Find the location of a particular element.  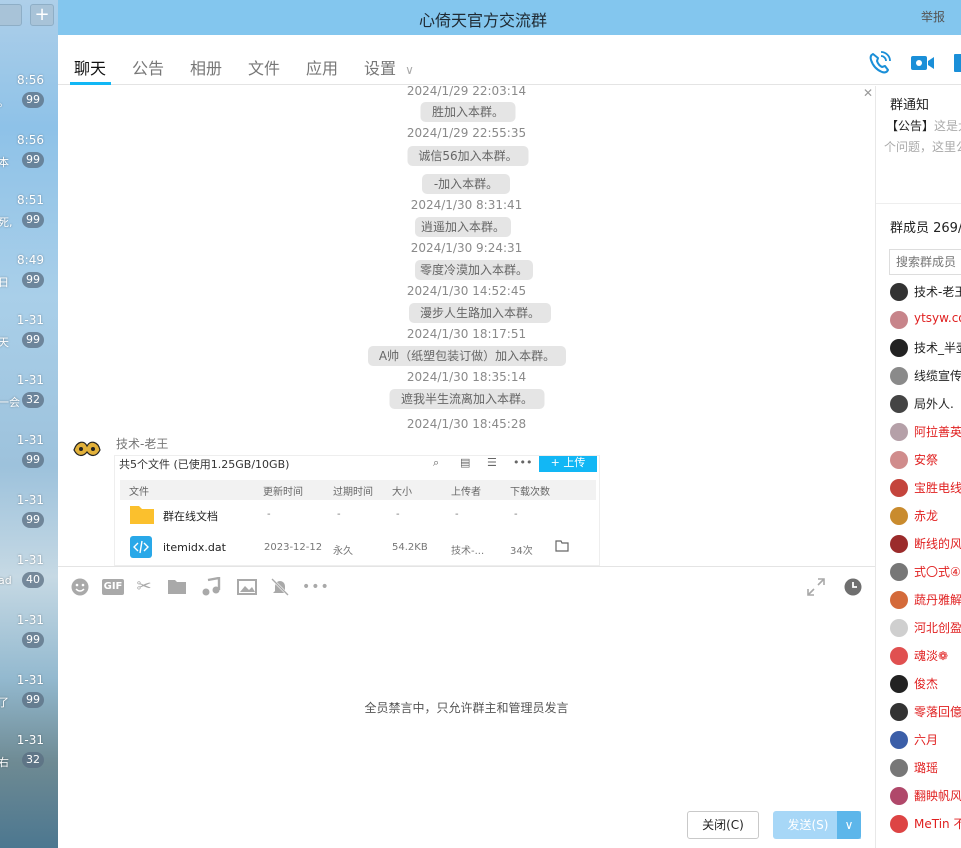

conversation-snippet: 一会 is located at coordinates (10, 402).